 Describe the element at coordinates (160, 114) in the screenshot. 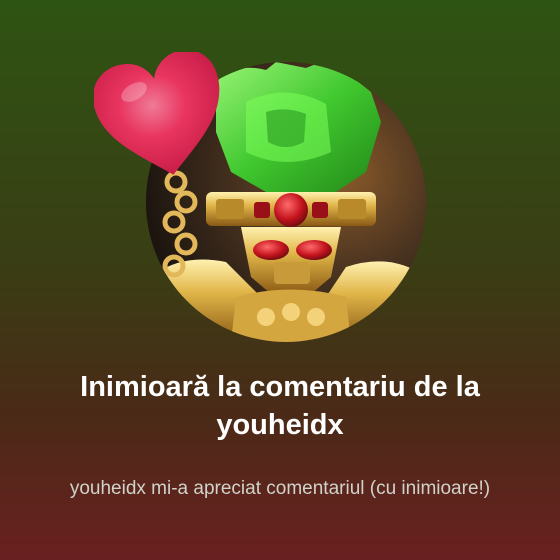

I see `heart-icon` at that location.